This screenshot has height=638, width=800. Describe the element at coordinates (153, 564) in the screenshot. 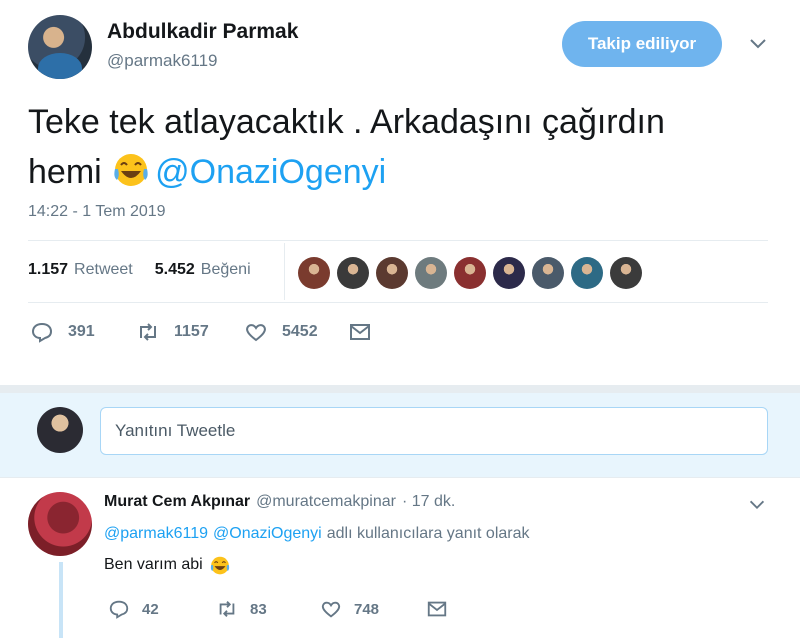

I see `reply-text-content: Ben varım abi` at that location.